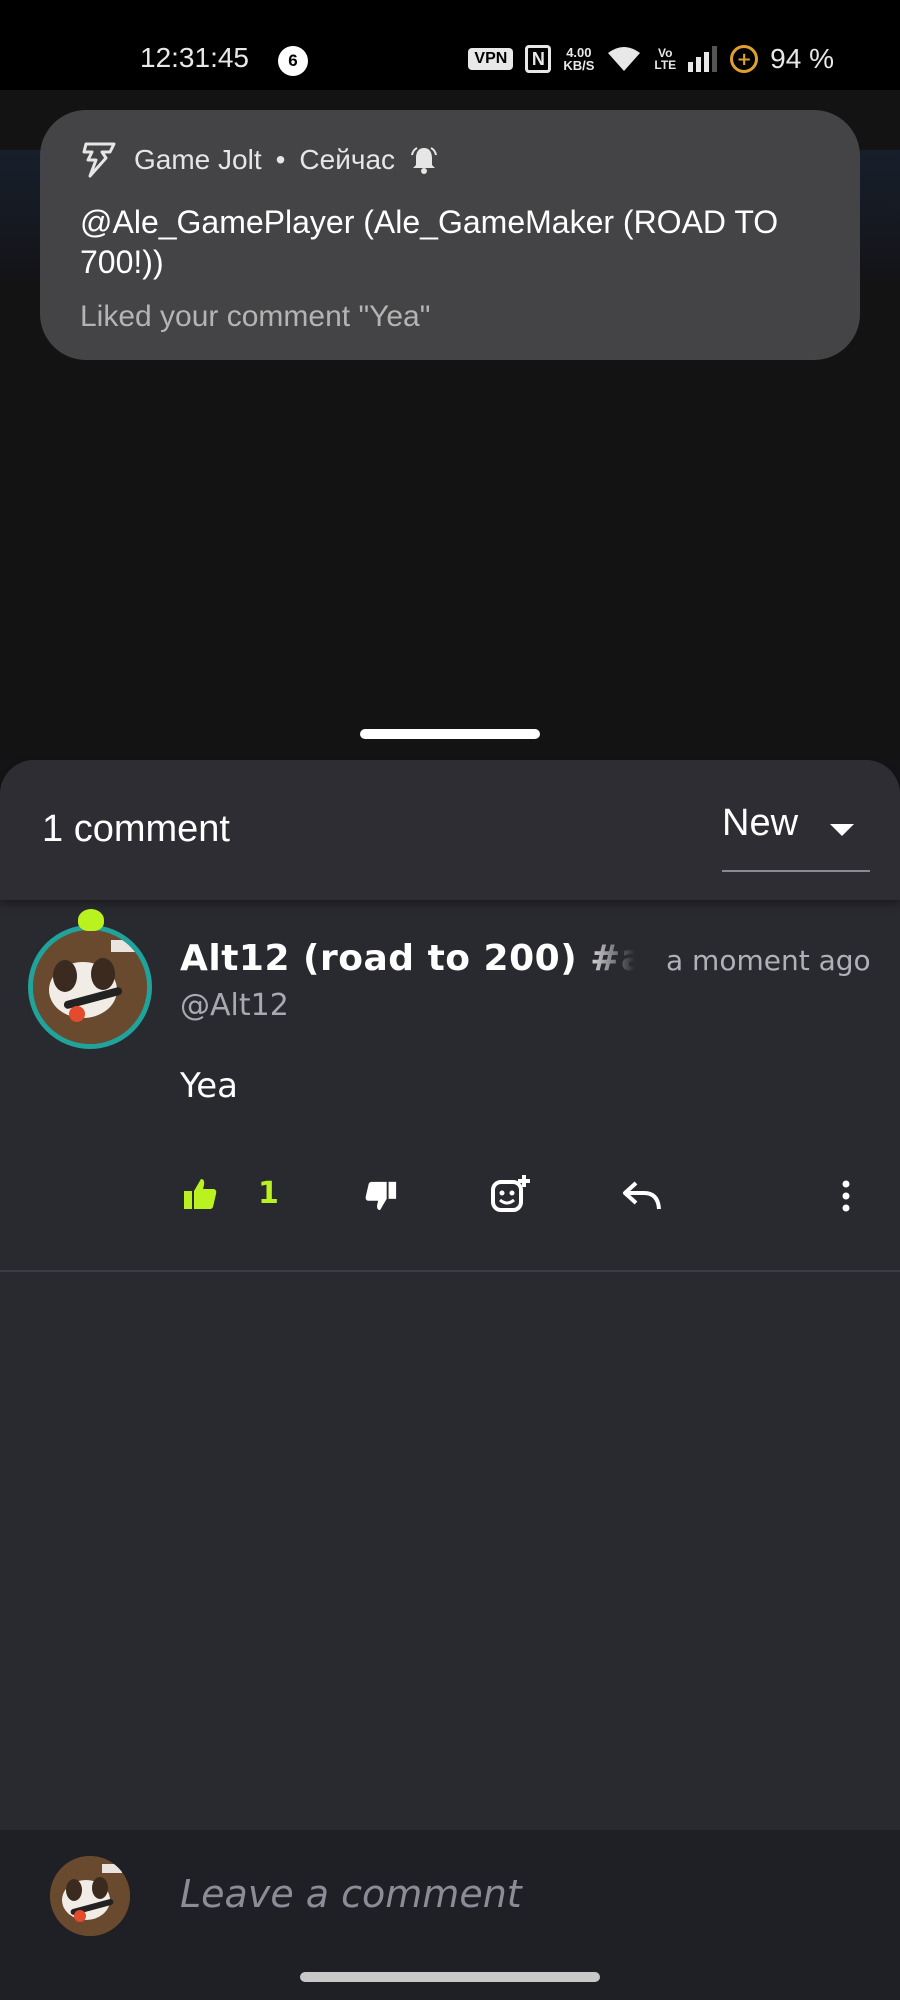  Describe the element at coordinates (450, 1977) in the screenshot. I see `home-indicator` at that location.